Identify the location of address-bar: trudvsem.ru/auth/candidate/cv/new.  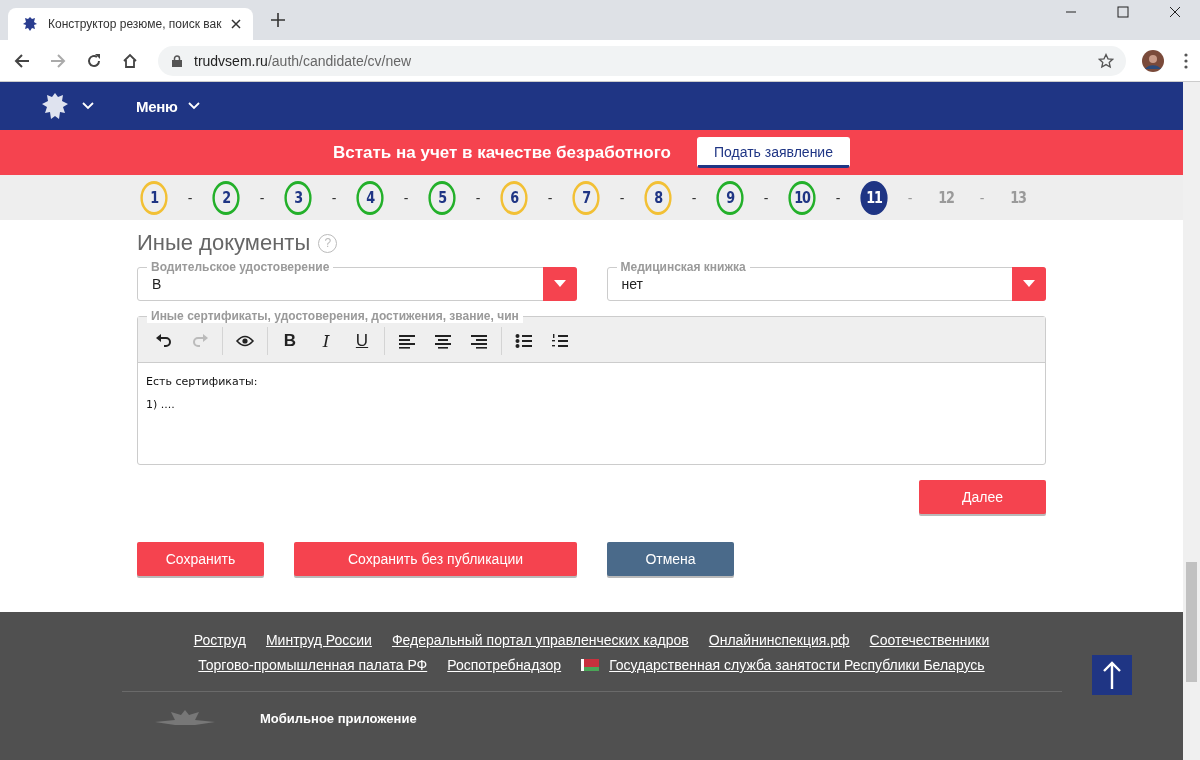
(642, 60).